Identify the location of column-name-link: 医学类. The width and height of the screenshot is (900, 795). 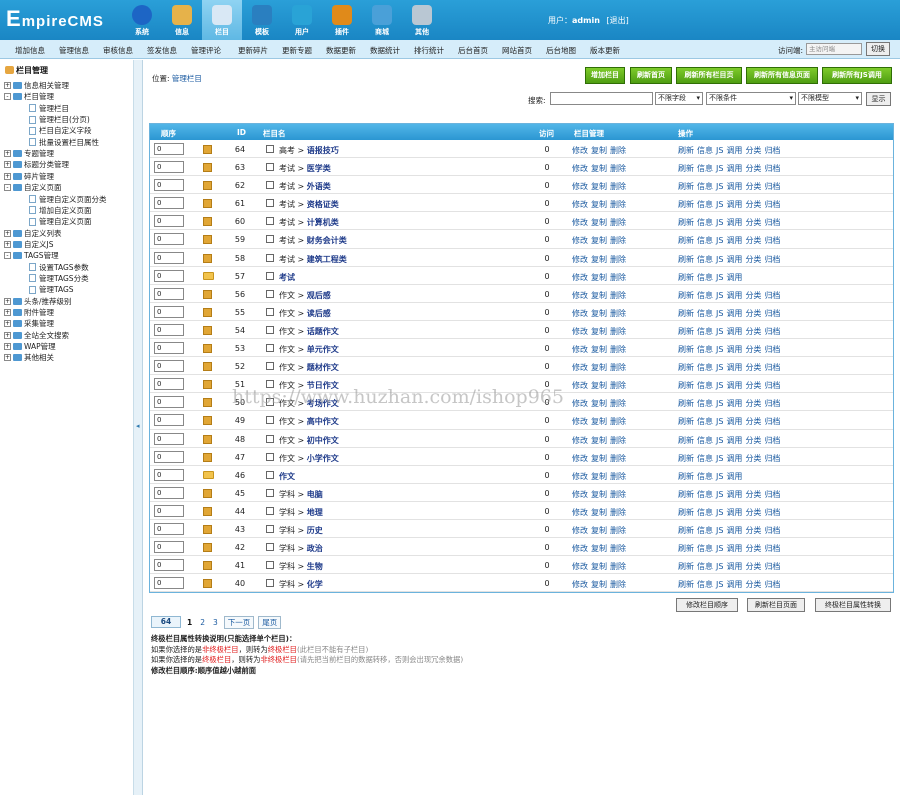
(319, 168).